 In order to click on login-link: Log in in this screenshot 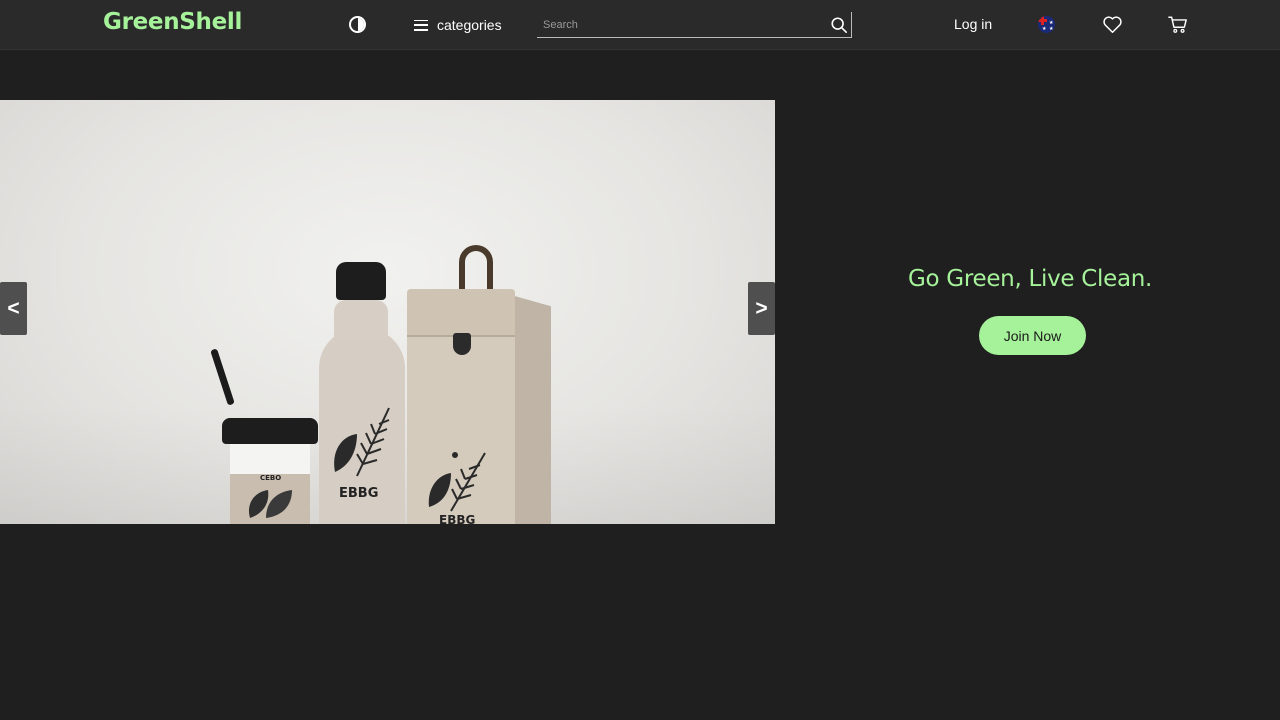, I will do `click(973, 24)`.